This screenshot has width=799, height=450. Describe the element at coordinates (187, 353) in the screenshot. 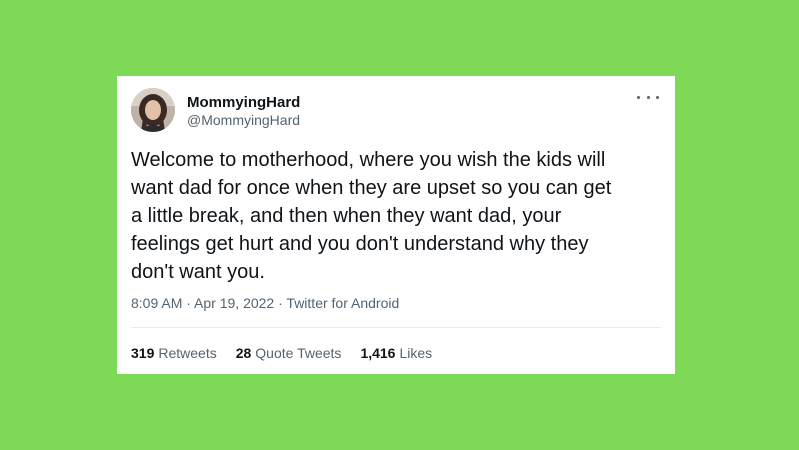

I see `retweets-label: Retweets` at that location.